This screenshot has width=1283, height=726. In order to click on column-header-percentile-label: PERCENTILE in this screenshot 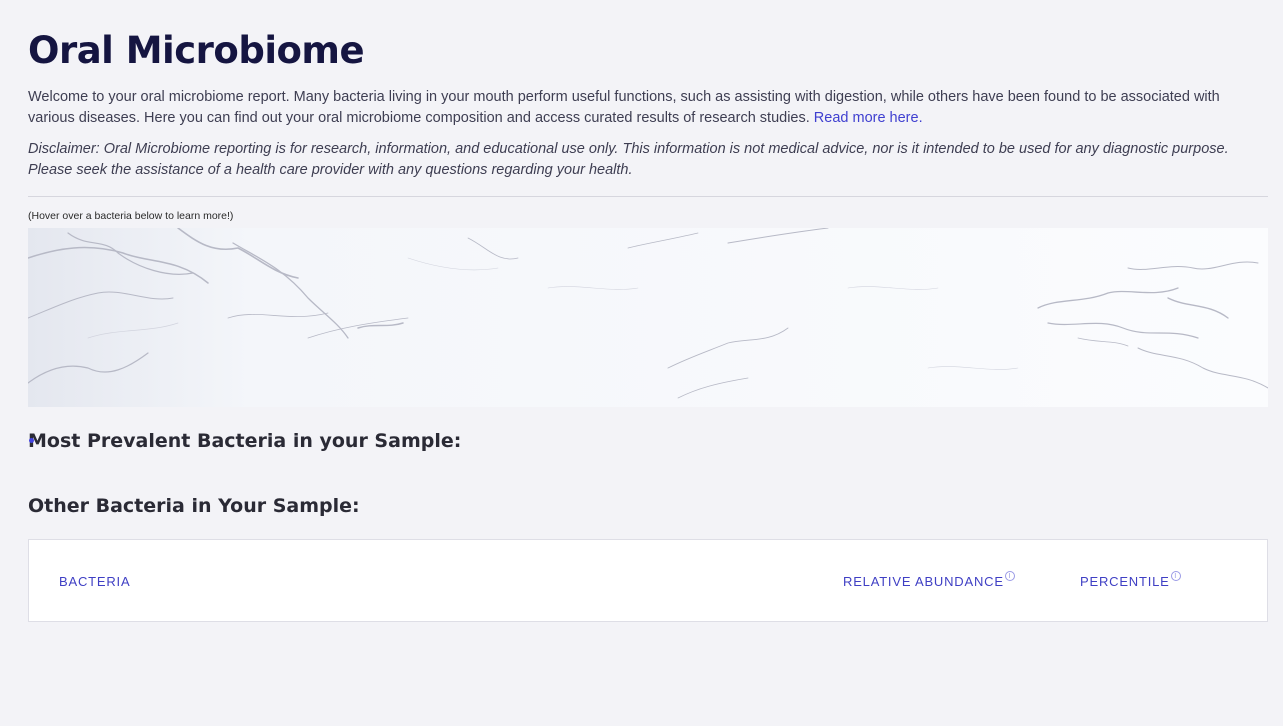, I will do `click(1125, 581)`.